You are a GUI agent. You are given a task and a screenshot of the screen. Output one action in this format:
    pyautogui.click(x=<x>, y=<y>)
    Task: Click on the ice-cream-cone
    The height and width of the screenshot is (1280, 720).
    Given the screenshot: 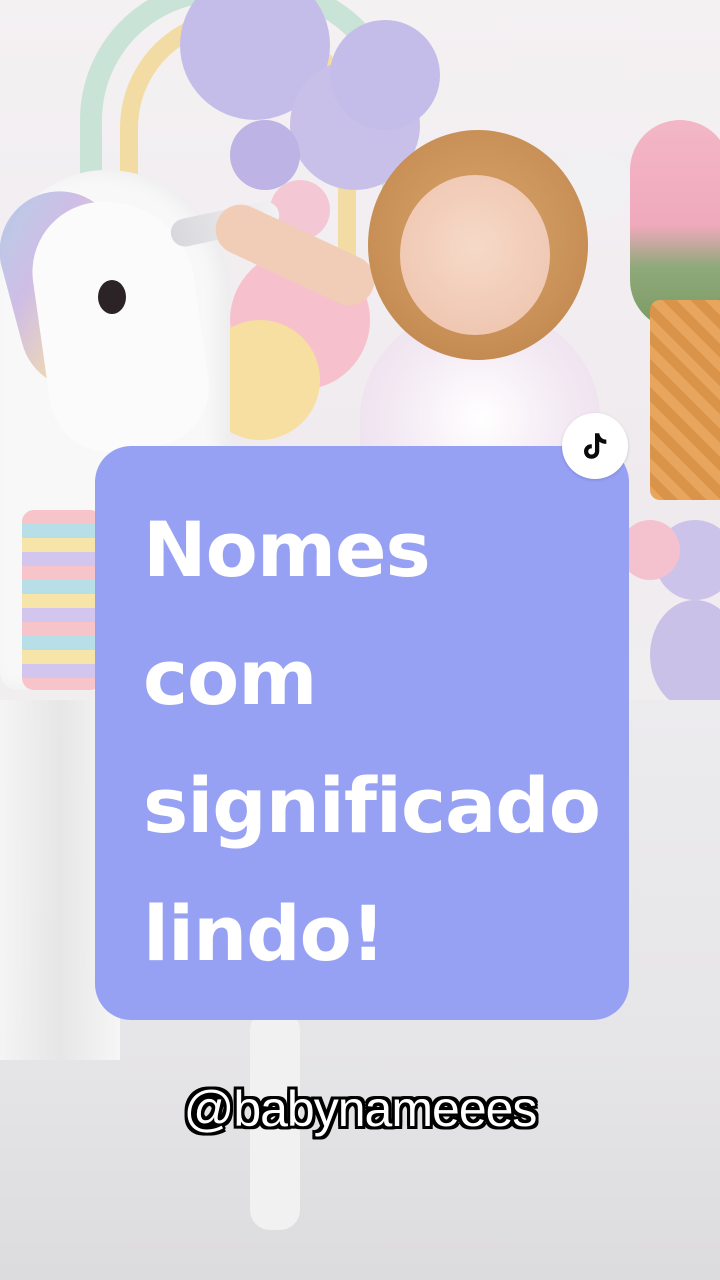 What is the action you would take?
    pyautogui.click(x=685, y=400)
    